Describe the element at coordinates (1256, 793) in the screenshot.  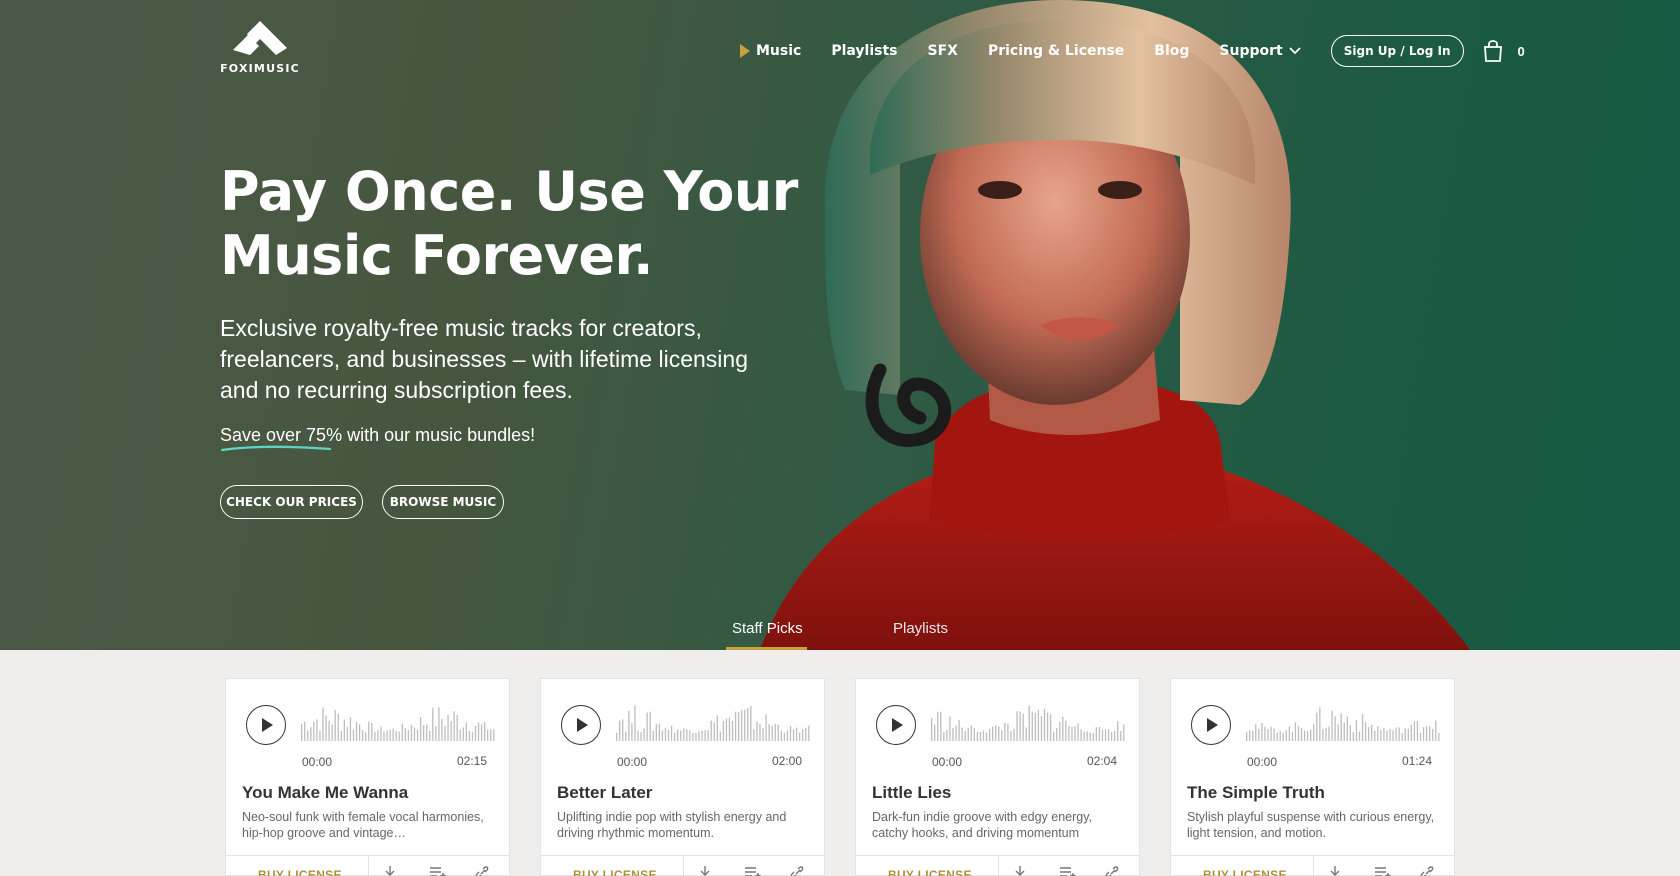
I see `track-title: The Simple Truth` at that location.